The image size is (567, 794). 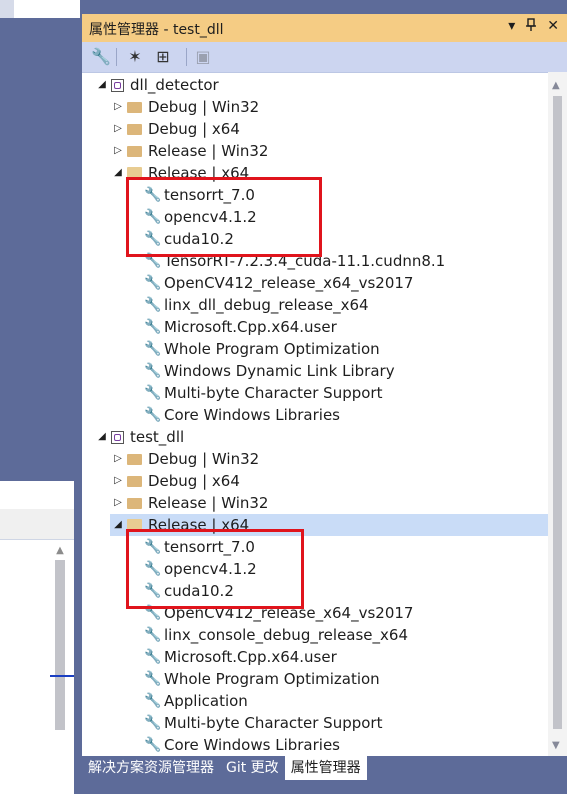 I want to click on property-sheet-item: 🔧 linx_dll_debug_release_x64, so click(x=256, y=305).